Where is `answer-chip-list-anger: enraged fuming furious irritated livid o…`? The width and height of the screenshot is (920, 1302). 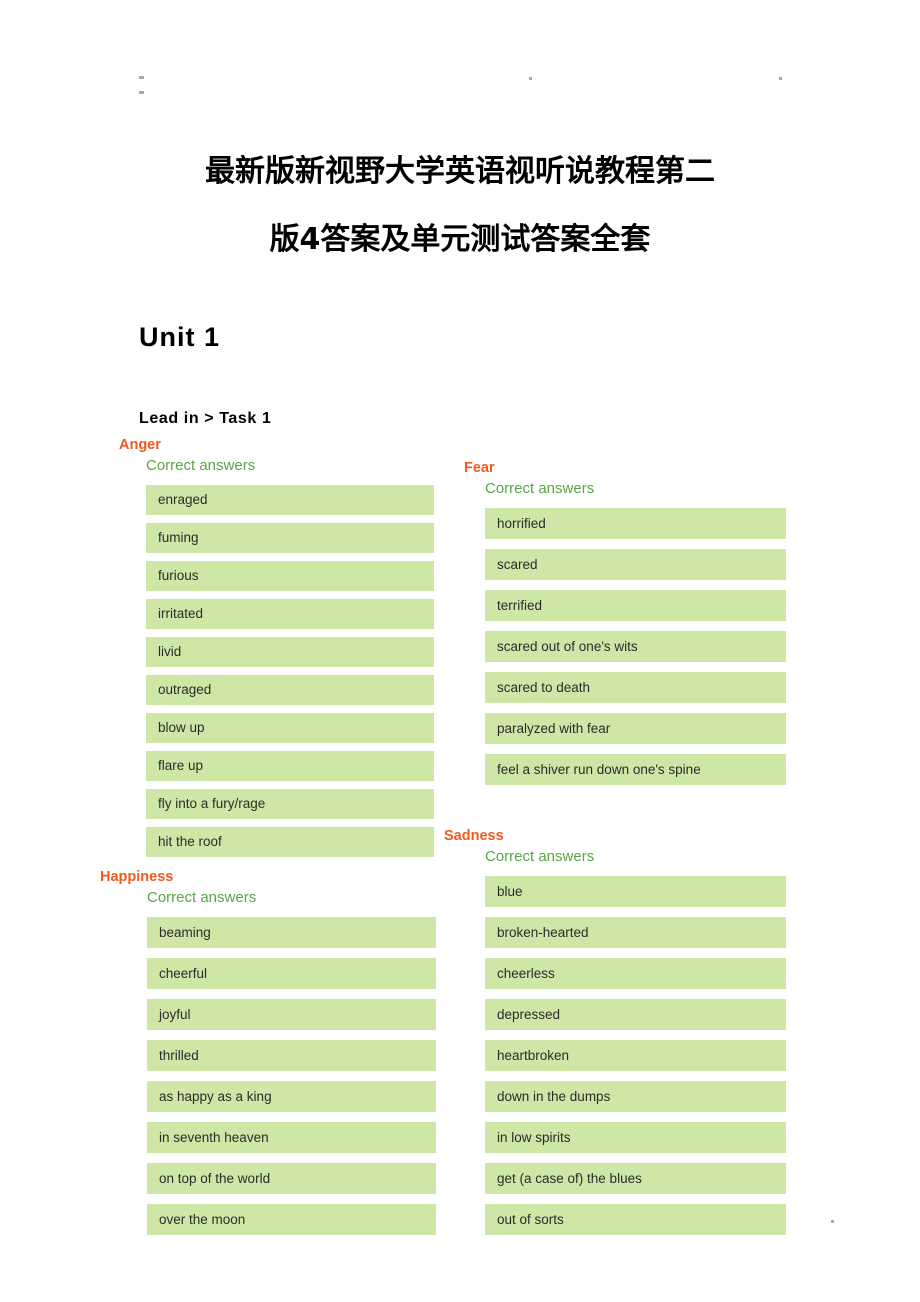
answer-chip-list-anger: enraged fuming furious irritated livid o… is located at coordinates (290, 671).